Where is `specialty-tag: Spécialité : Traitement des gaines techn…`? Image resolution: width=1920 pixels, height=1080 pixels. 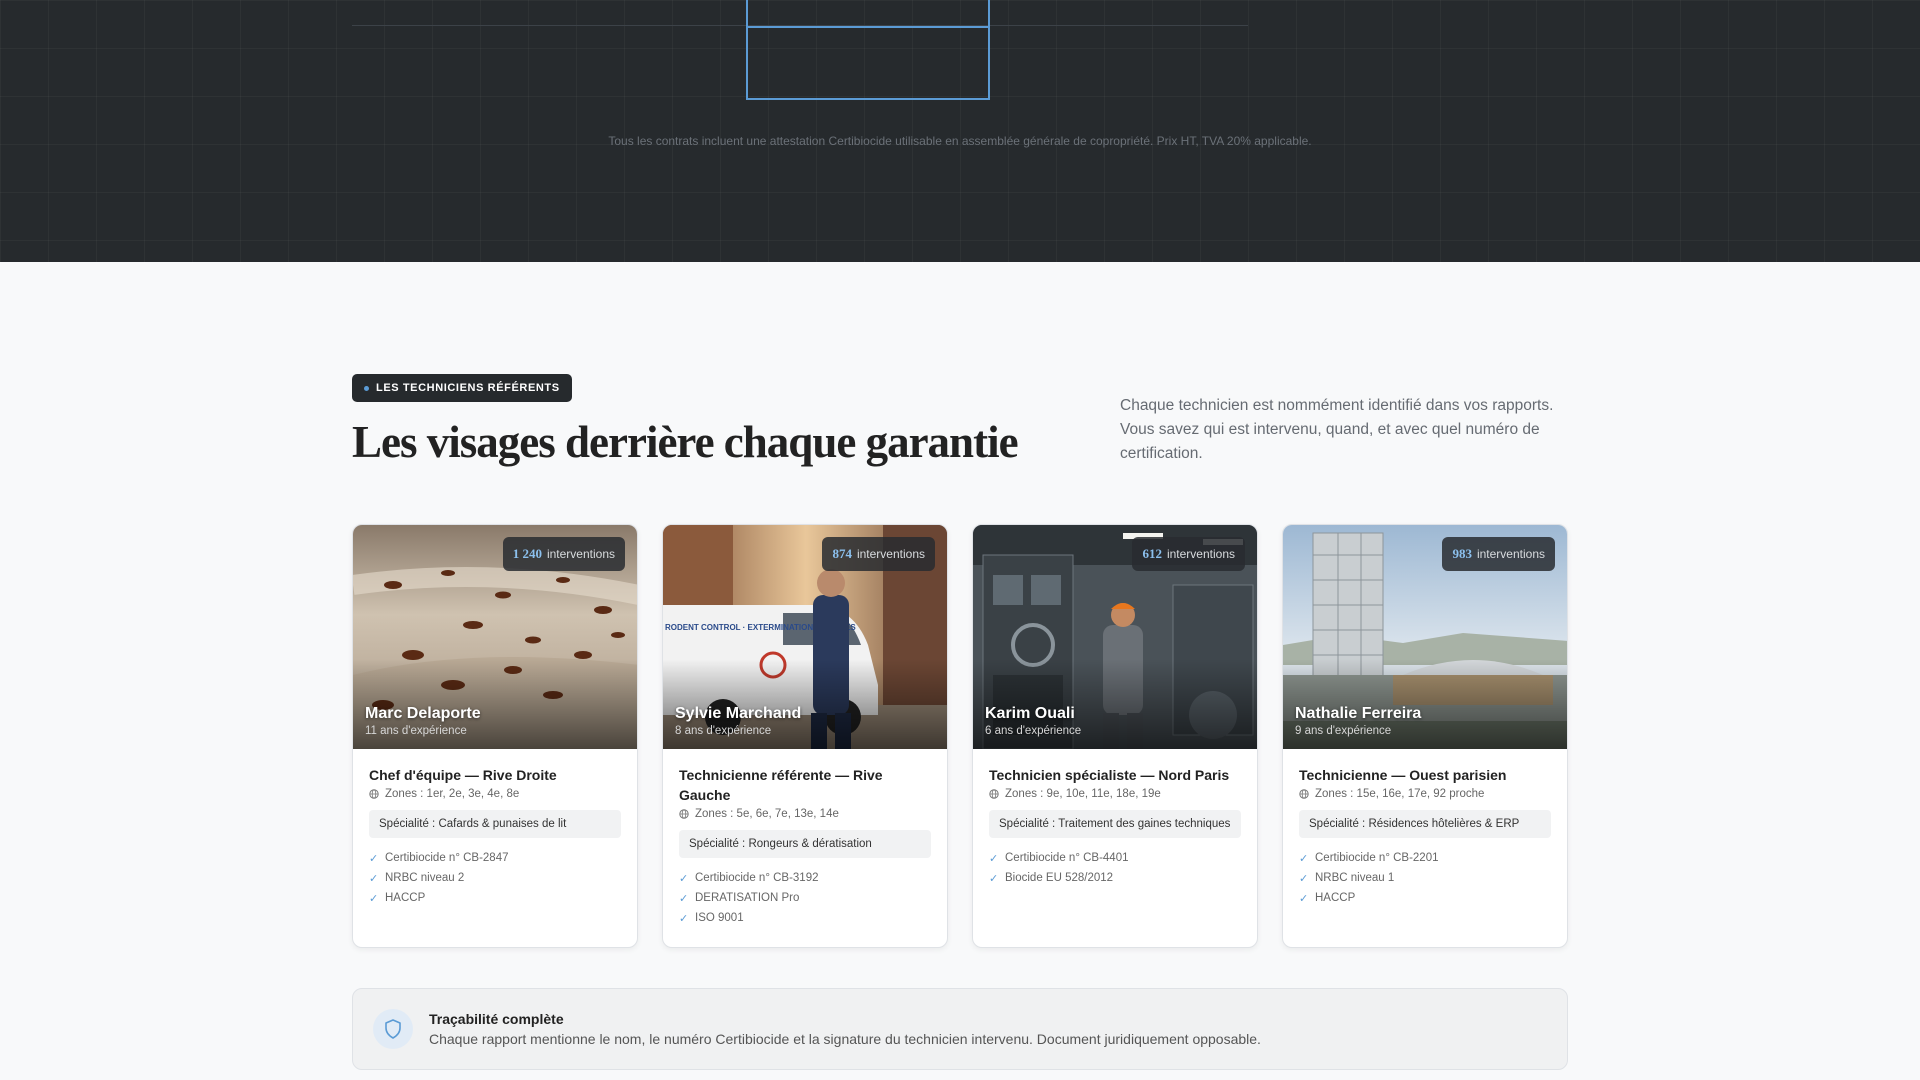 specialty-tag: Spécialité : Traitement des gaines techn… is located at coordinates (1115, 824).